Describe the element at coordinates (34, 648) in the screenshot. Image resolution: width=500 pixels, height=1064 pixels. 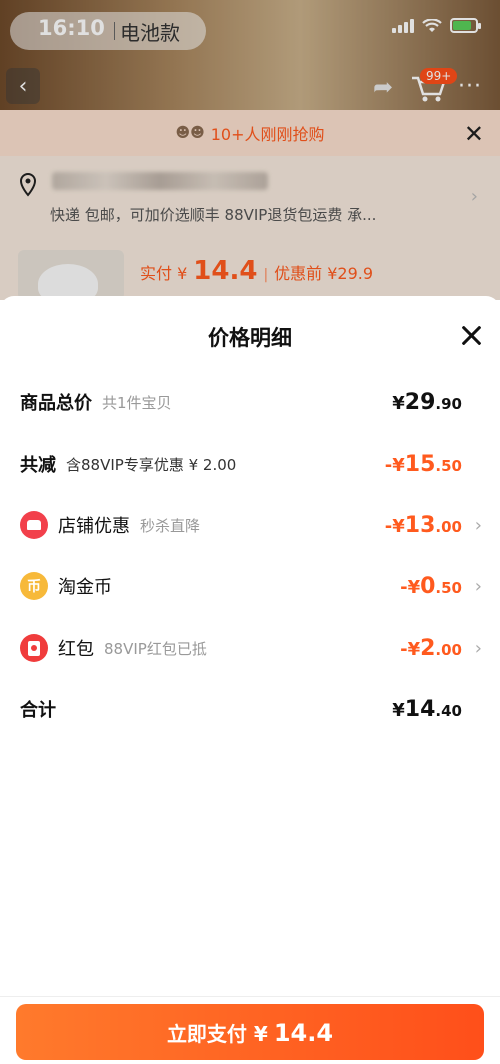
I see `red-packet-icon` at that location.